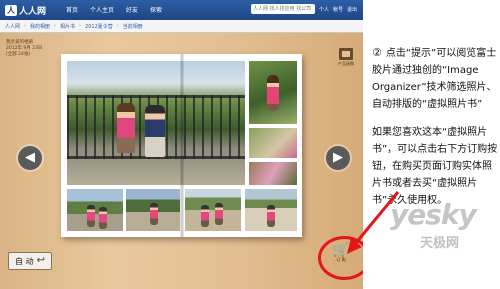 The image size is (500, 289). I want to click on product-box-icon, so click(346, 54).